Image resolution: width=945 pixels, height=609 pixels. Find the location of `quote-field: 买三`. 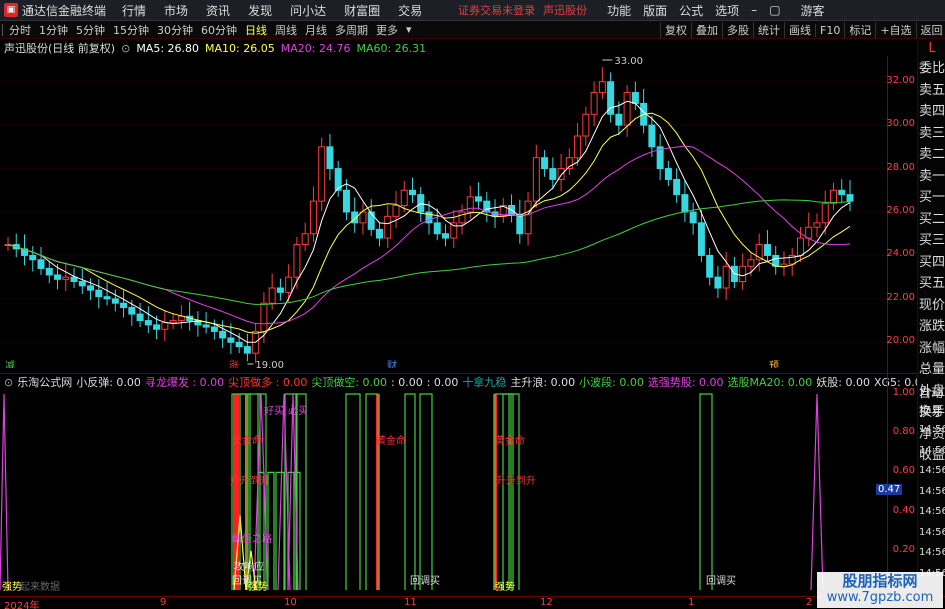

quote-field: 买三 is located at coordinates (931, 241).